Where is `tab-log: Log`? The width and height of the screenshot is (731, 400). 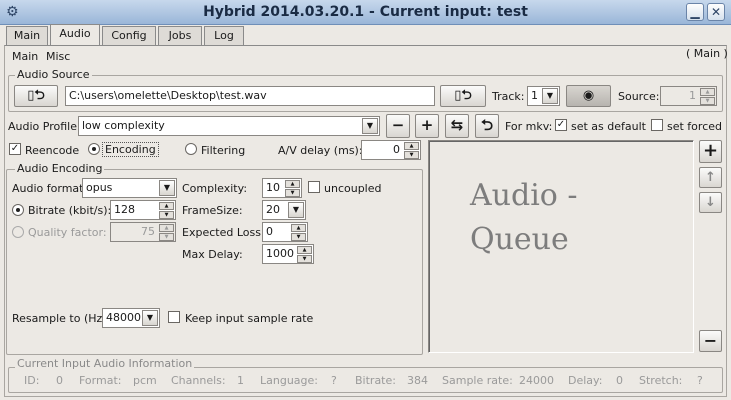
tab-log: Log is located at coordinates (224, 35).